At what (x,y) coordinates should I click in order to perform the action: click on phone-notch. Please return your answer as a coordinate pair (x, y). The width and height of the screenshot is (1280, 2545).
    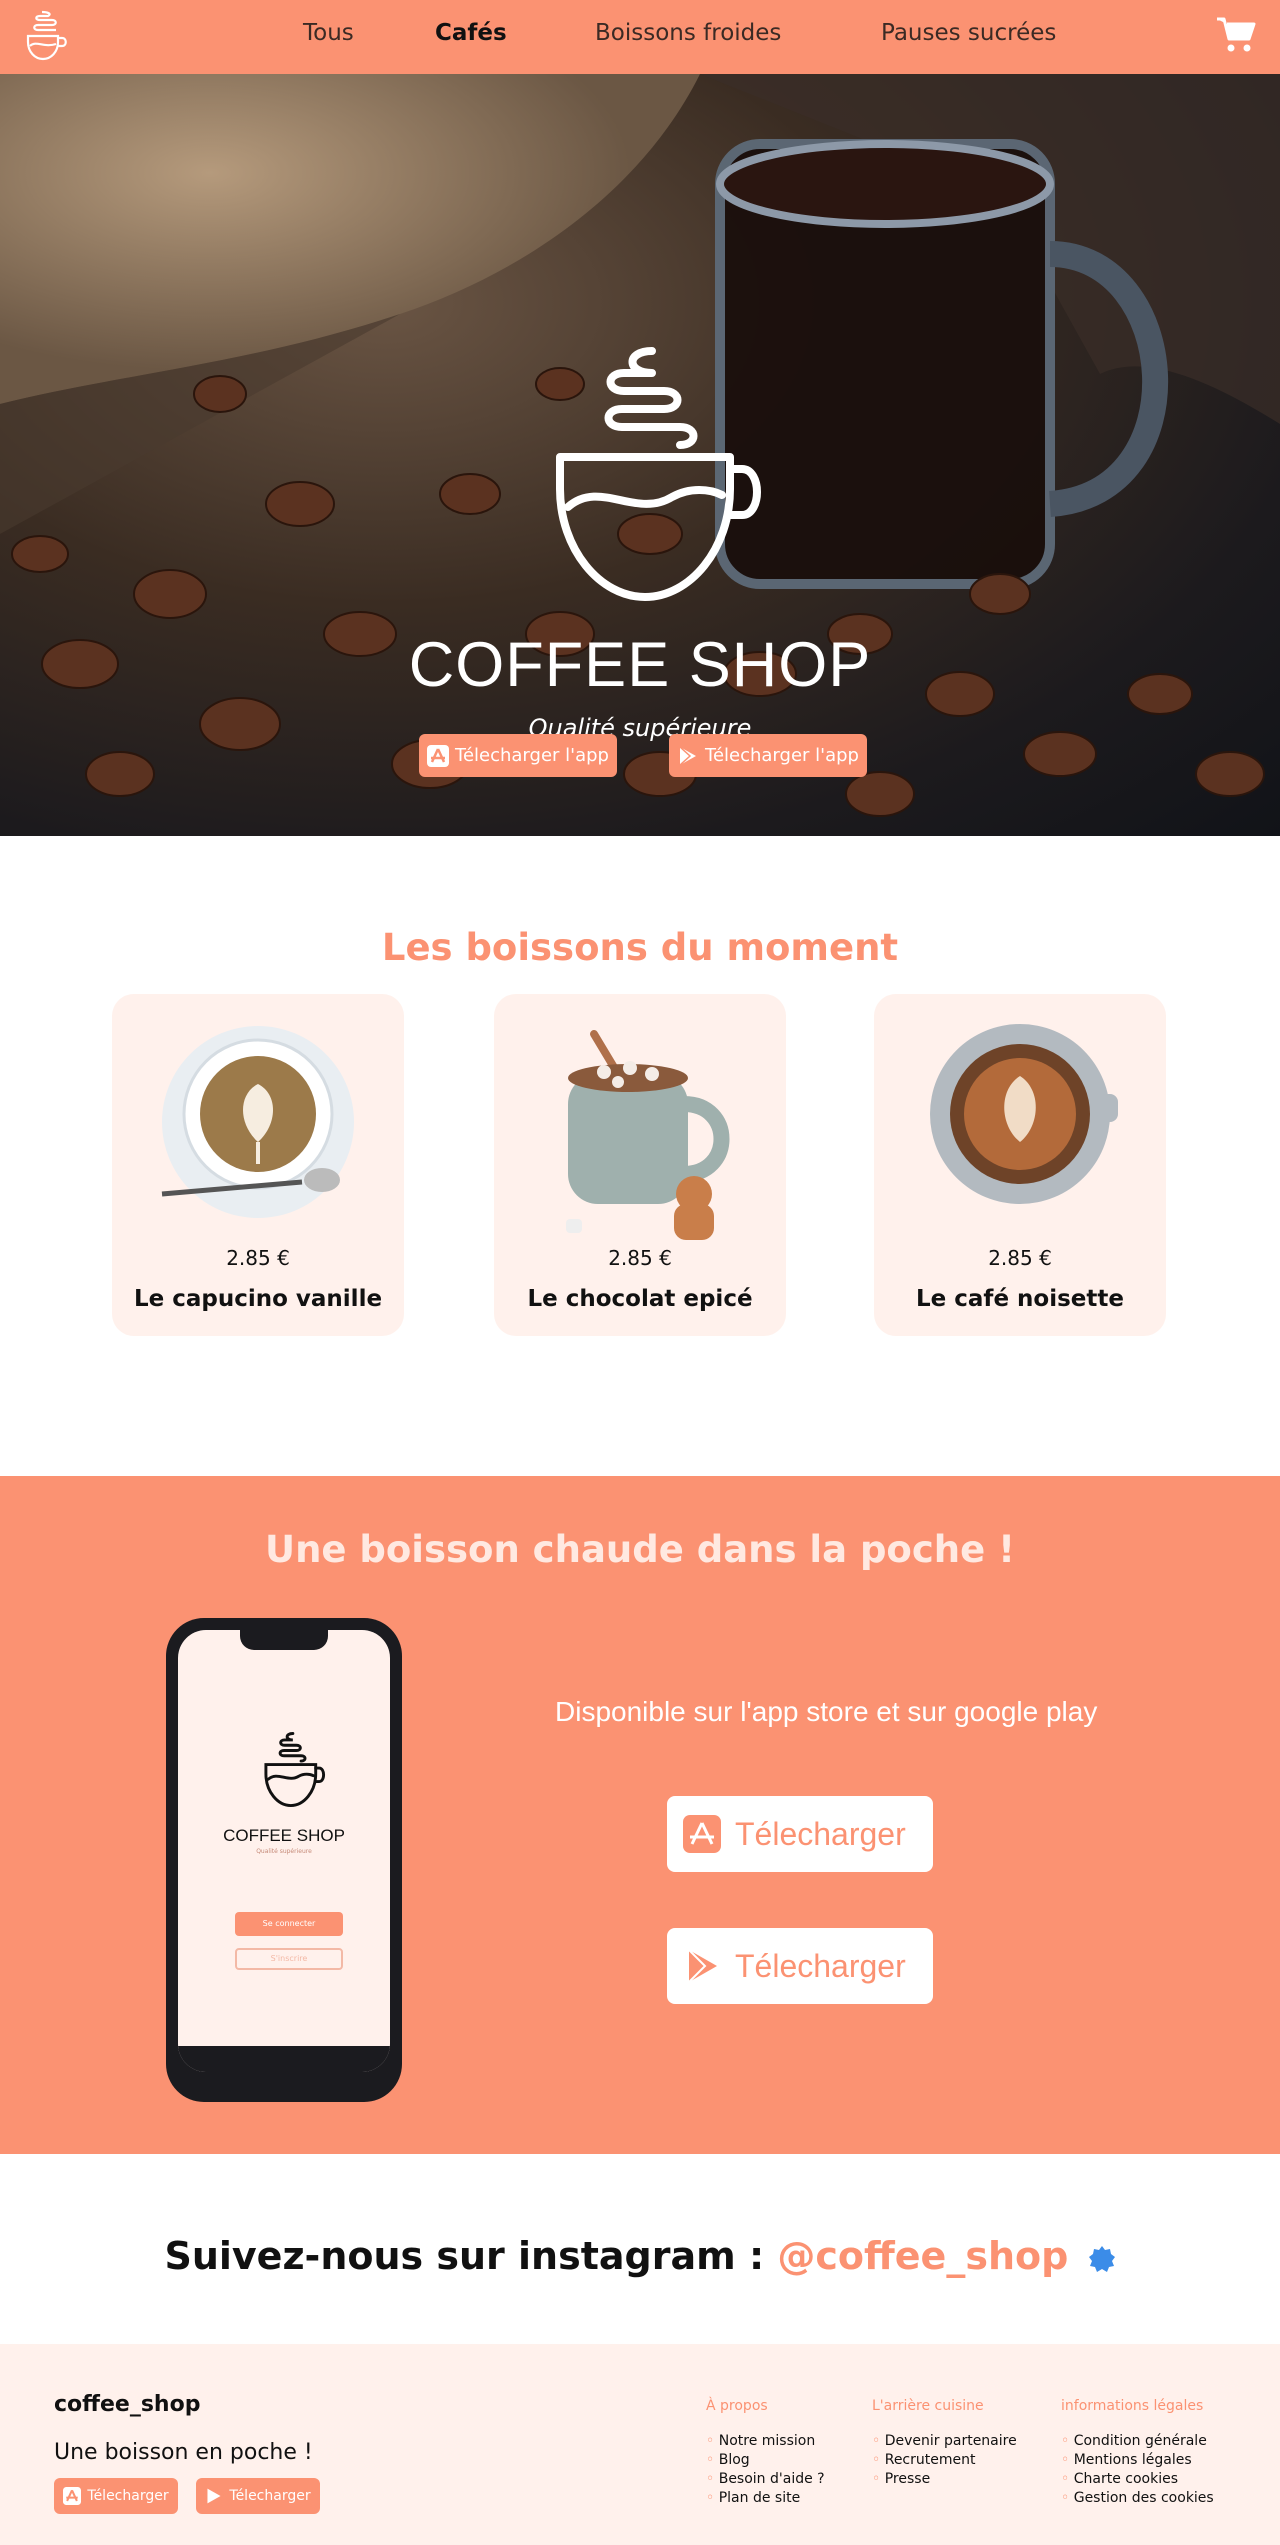
    Looking at the image, I should click on (284, 1639).